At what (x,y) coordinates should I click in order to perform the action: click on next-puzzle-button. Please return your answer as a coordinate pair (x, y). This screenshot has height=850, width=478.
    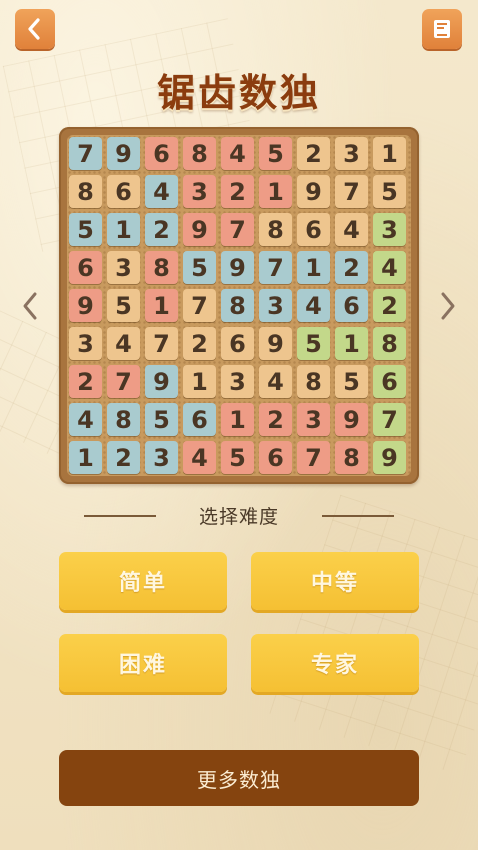
    Looking at the image, I should click on (448, 306).